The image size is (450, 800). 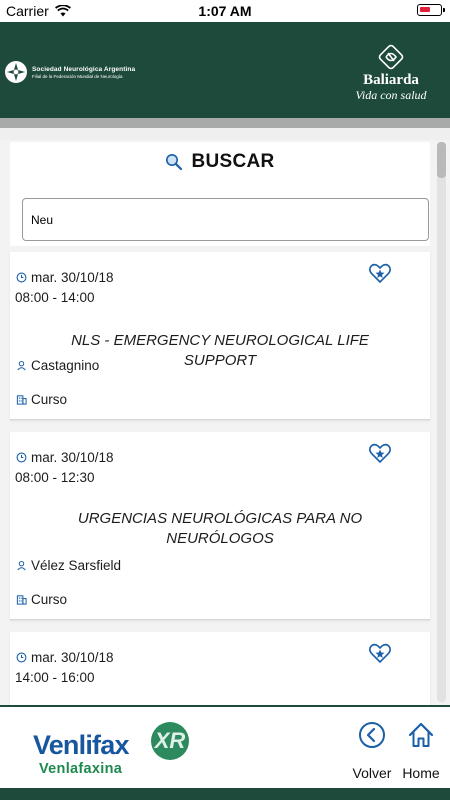 I want to click on search-title: BUSCAR, so click(x=233, y=161).